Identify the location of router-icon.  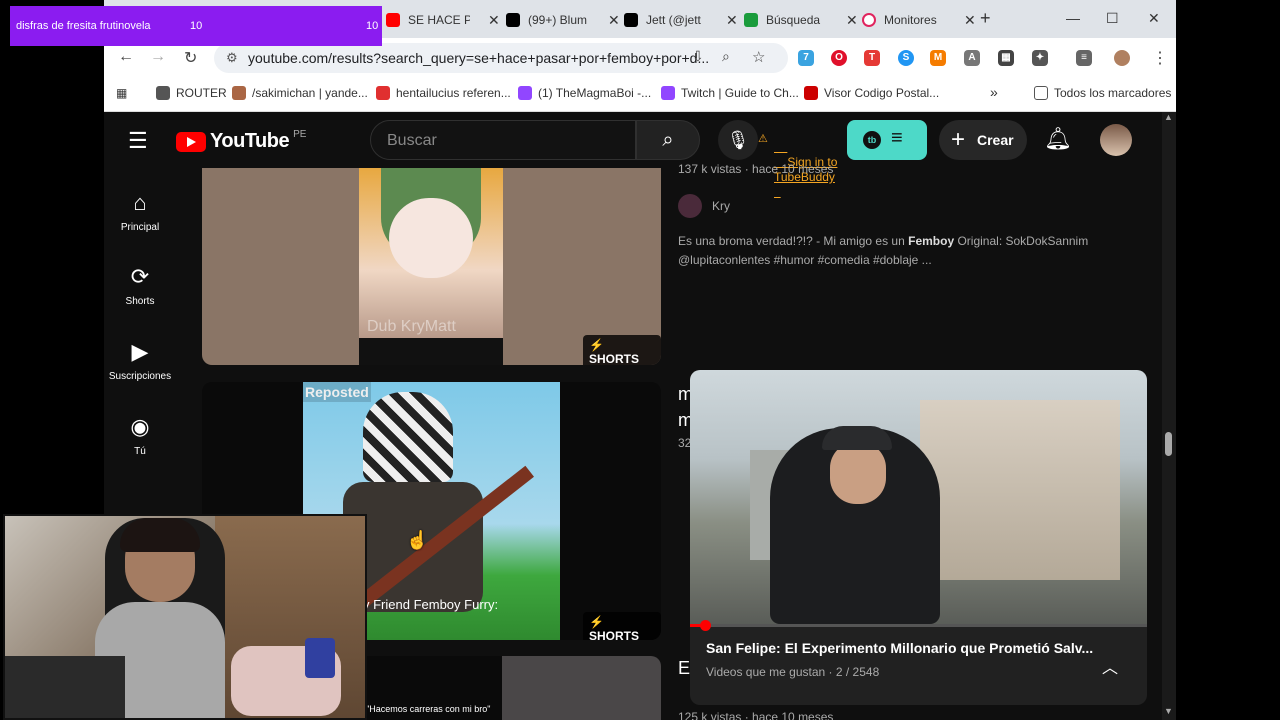
(163, 93).